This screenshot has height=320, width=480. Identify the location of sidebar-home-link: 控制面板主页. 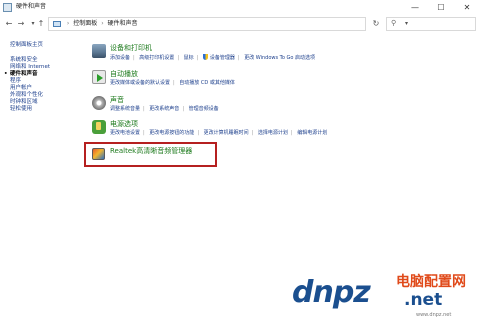
(47, 45).